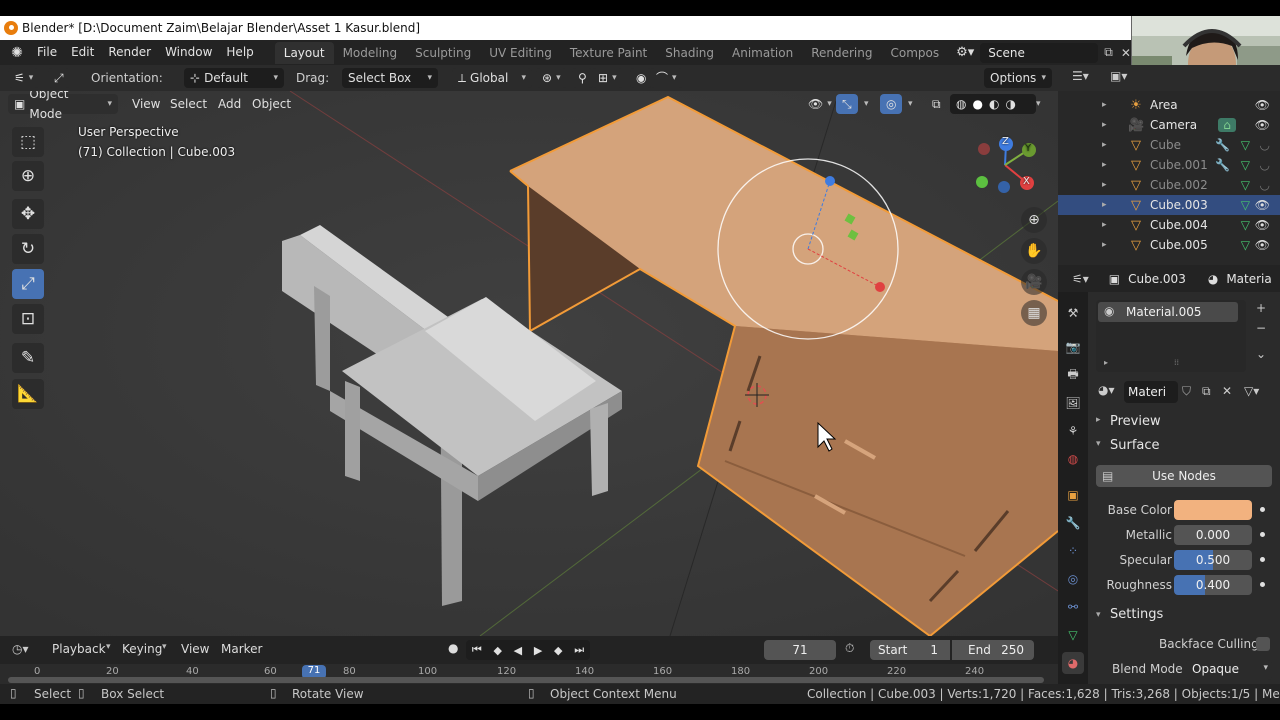  I want to click on render-tab-icon: 📷, so click(1073, 347).